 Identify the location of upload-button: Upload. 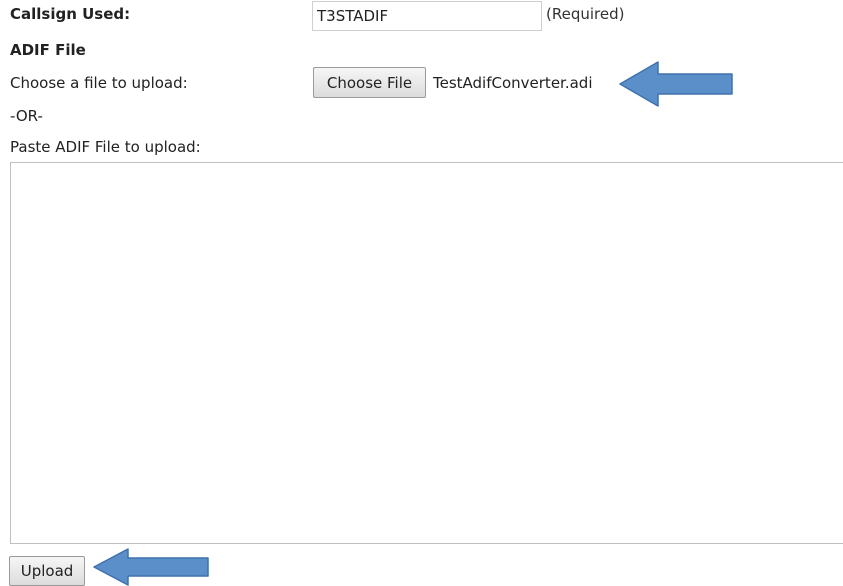
(47, 571).